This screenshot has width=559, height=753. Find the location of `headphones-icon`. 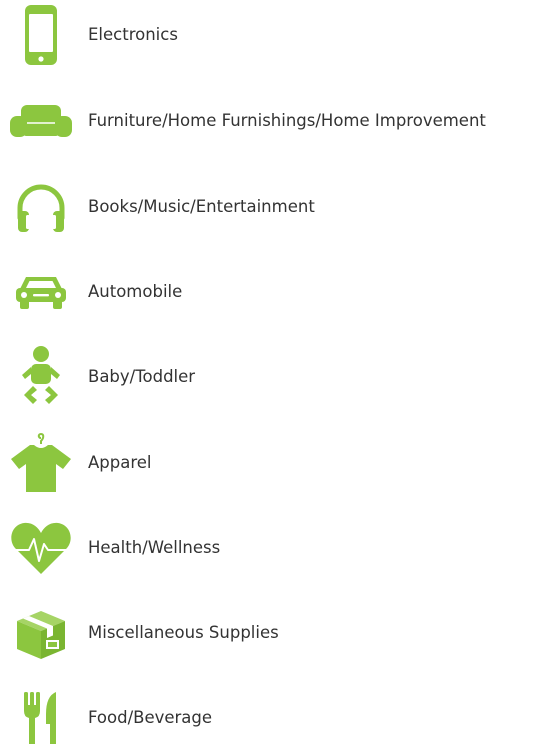

headphones-icon is located at coordinates (41, 207).